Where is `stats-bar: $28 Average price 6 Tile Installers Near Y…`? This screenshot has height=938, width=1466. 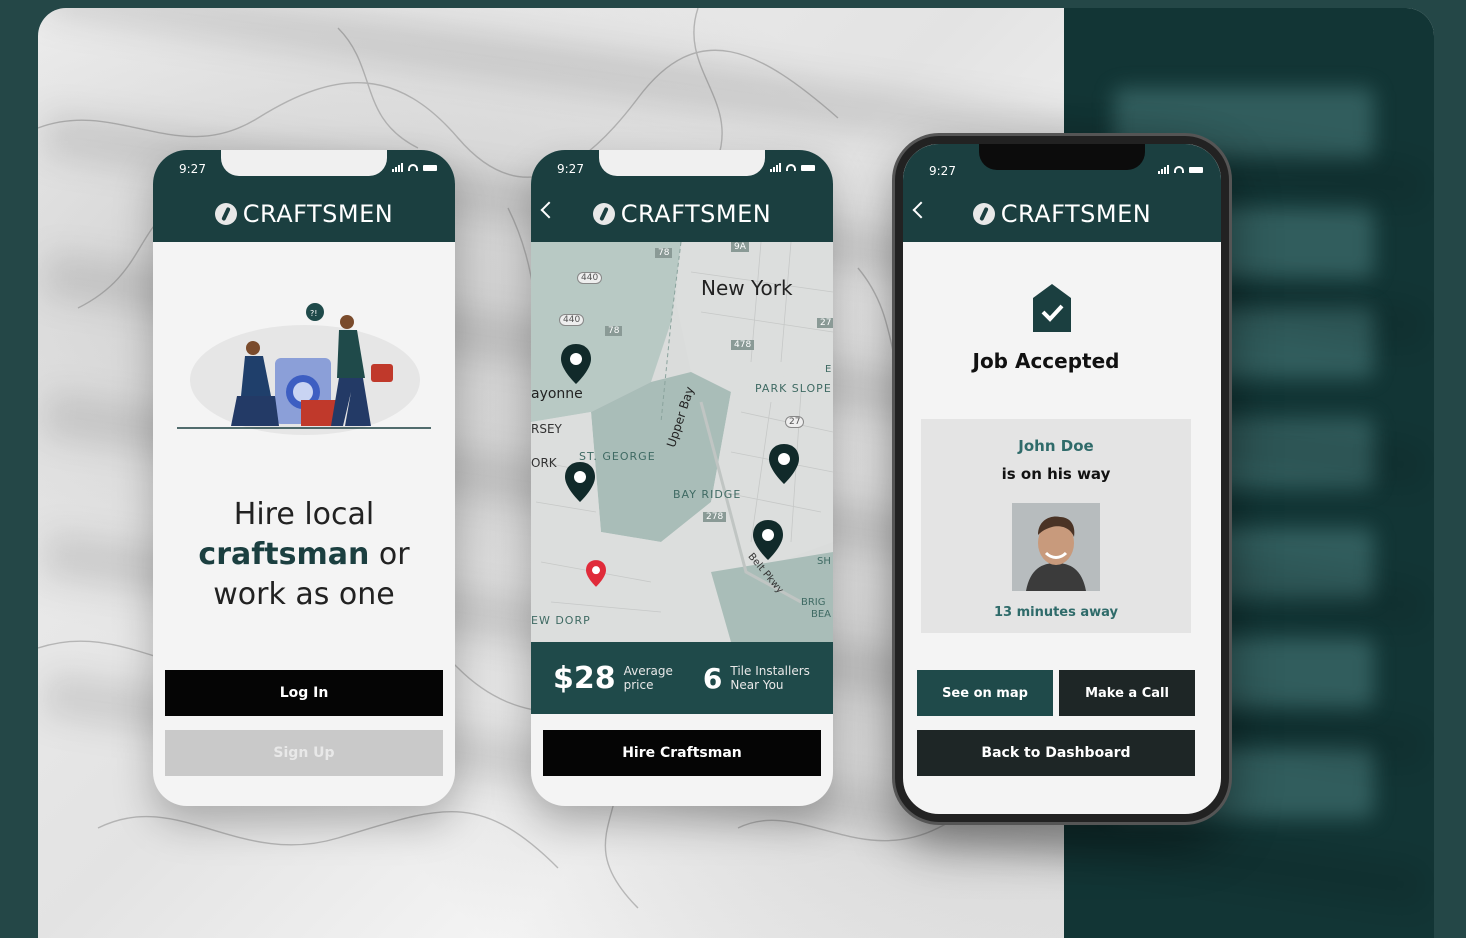 stats-bar: $28 Average price 6 Tile Installers Near Y… is located at coordinates (682, 678).